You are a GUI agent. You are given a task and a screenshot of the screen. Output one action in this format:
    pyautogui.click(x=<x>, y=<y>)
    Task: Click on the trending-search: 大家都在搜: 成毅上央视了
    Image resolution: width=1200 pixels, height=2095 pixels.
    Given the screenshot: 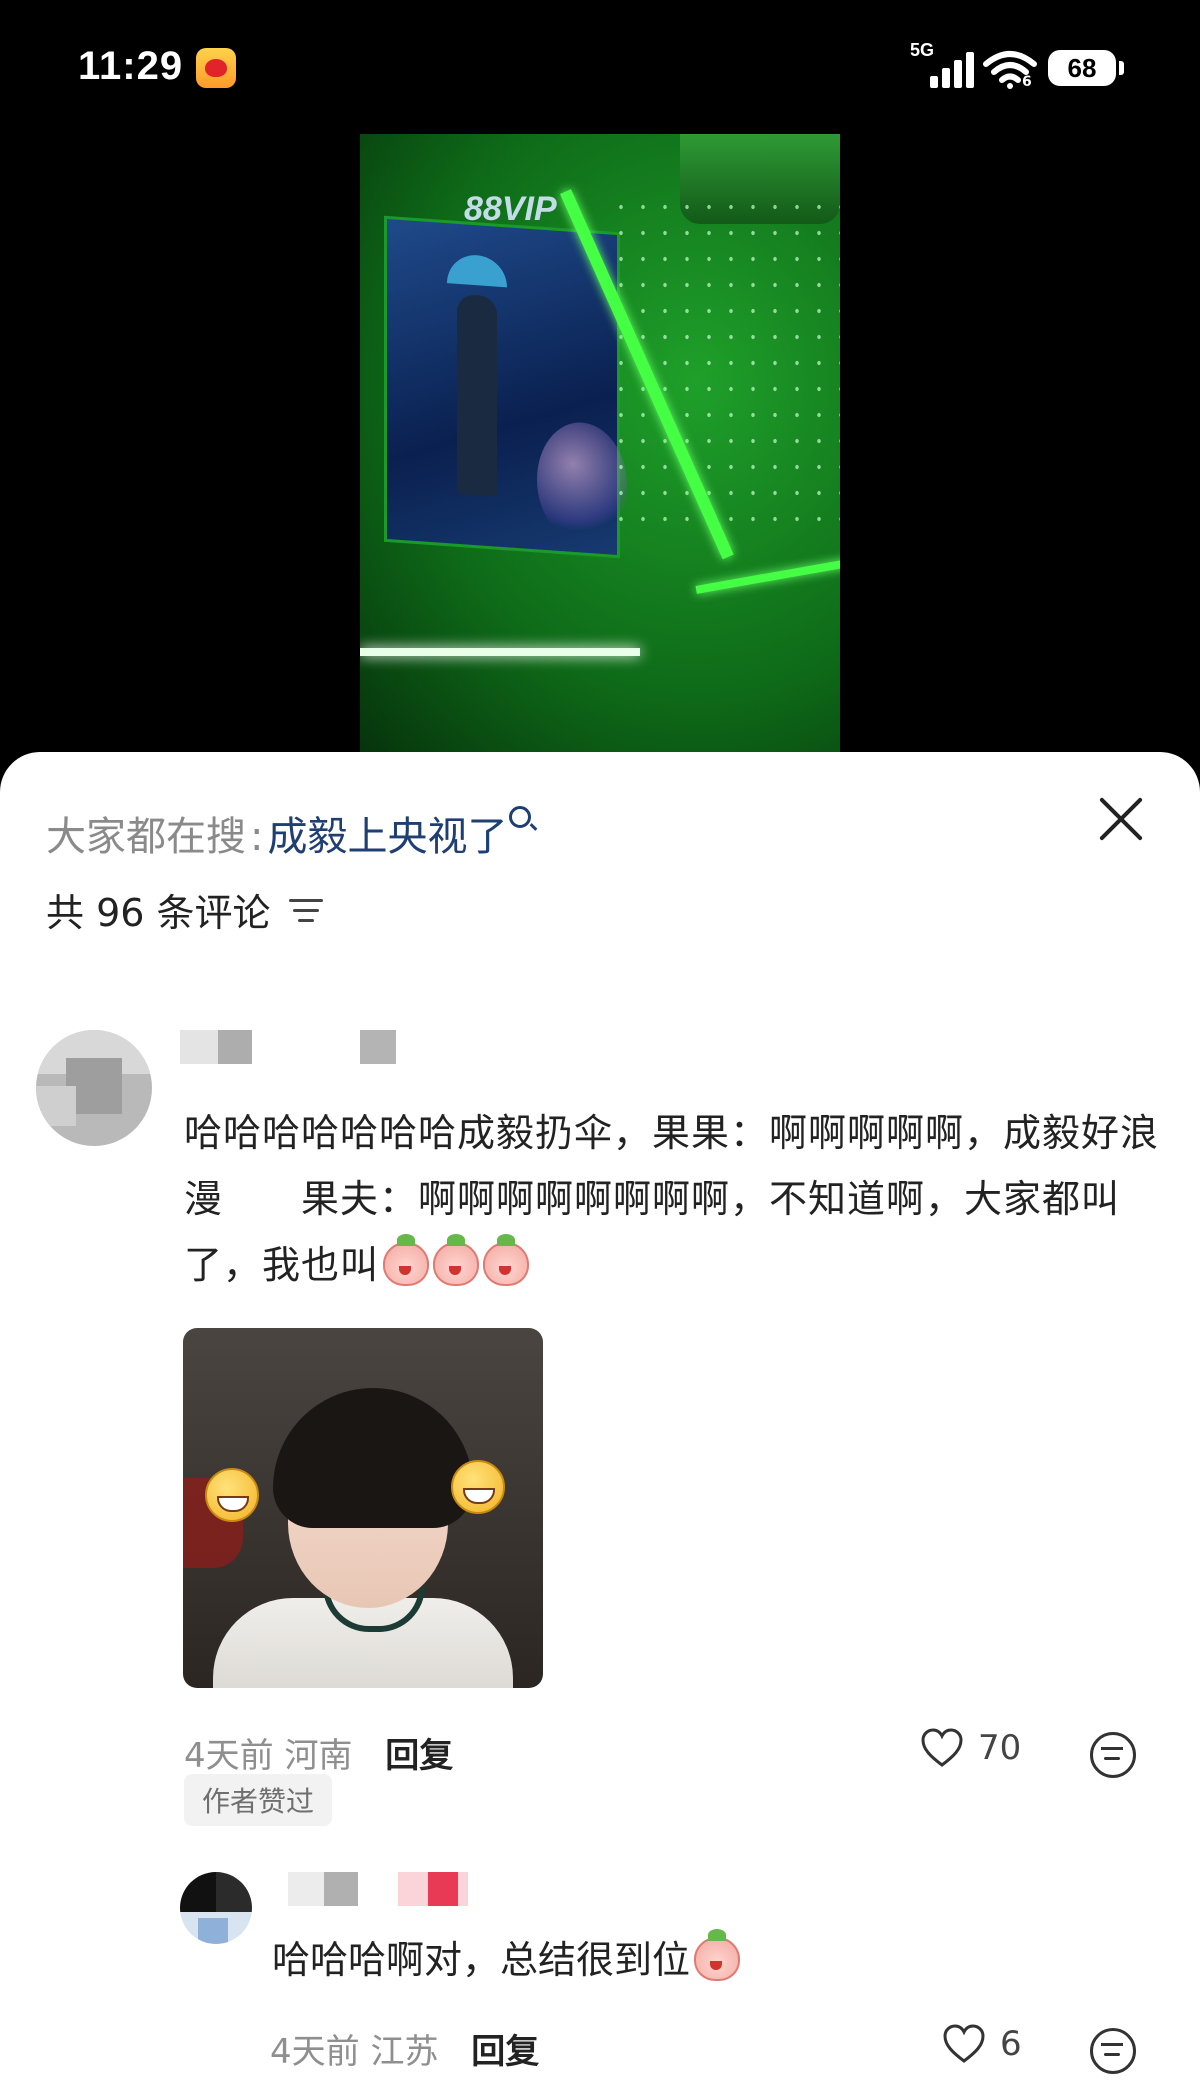 What is the action you would take?
    pyautogui.click(x=289, y=833)
    